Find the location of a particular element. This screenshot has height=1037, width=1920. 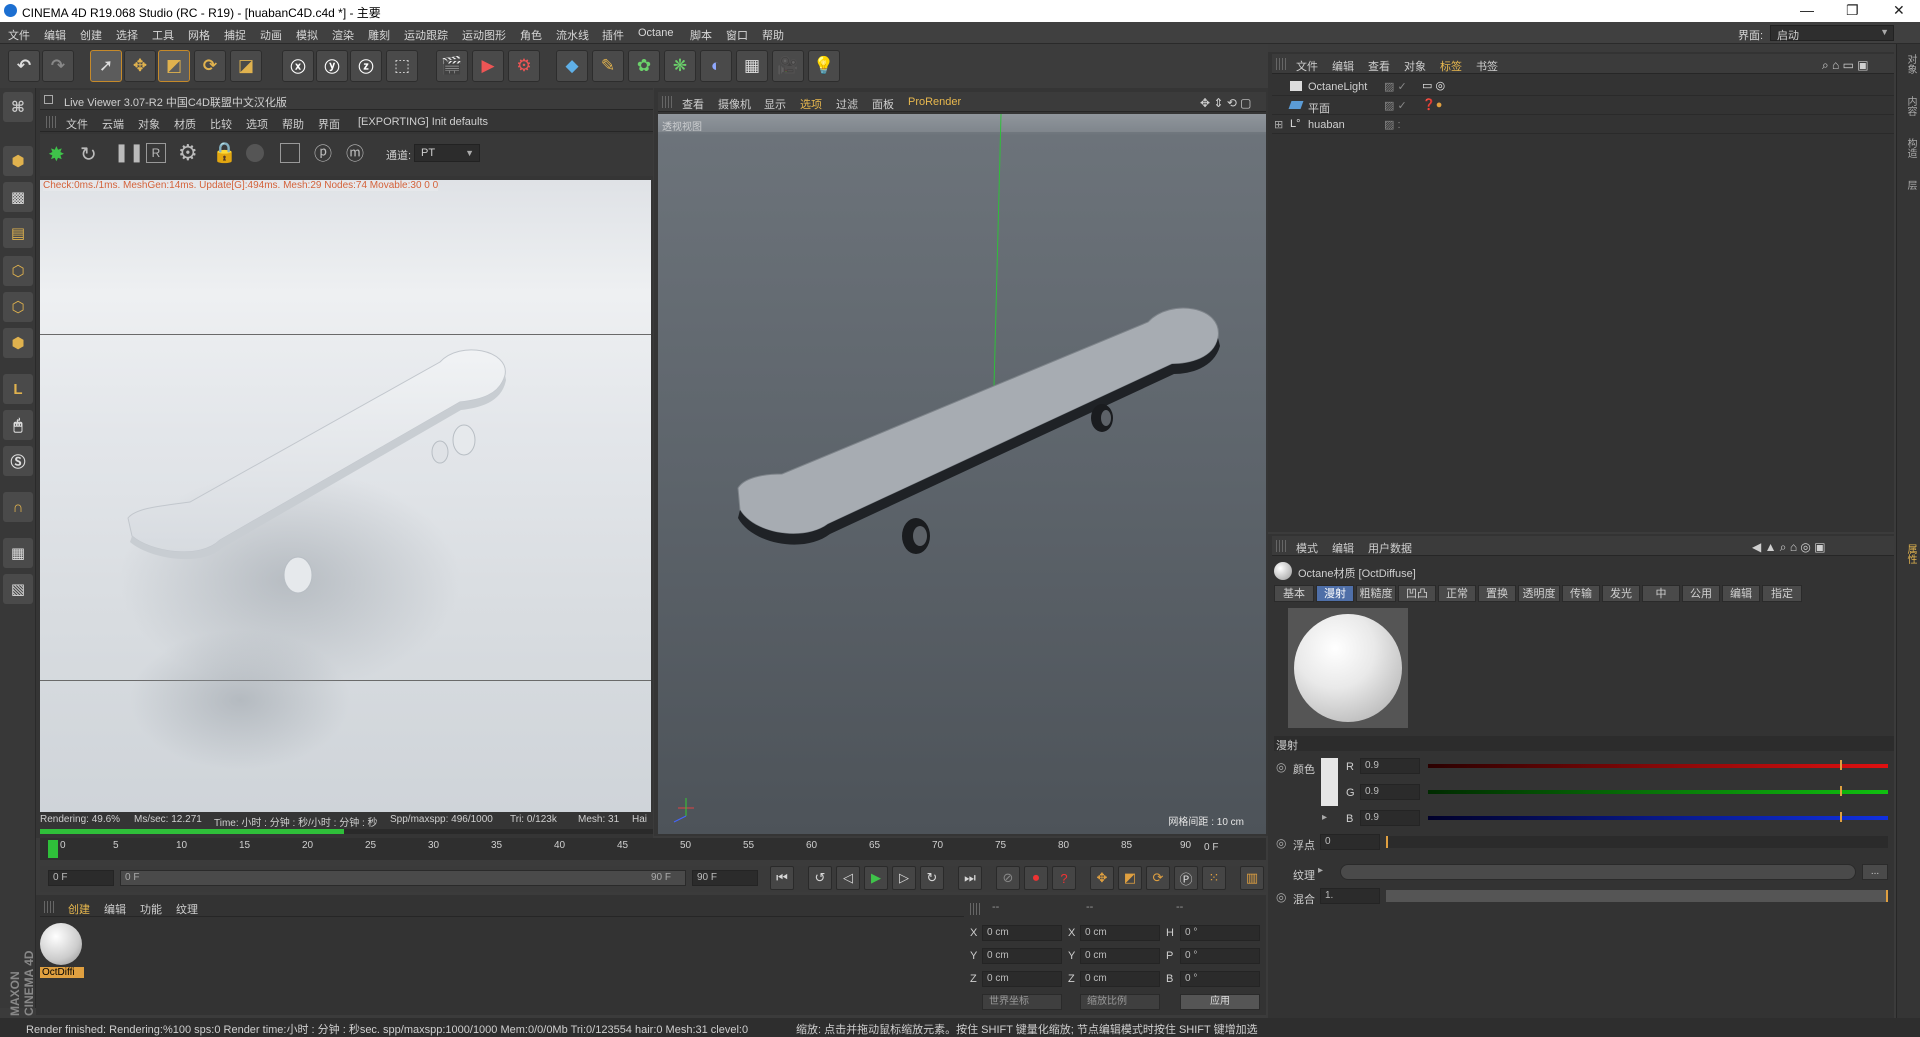

tab-opacity: 透明度 is located at coordinates (1539, 593).